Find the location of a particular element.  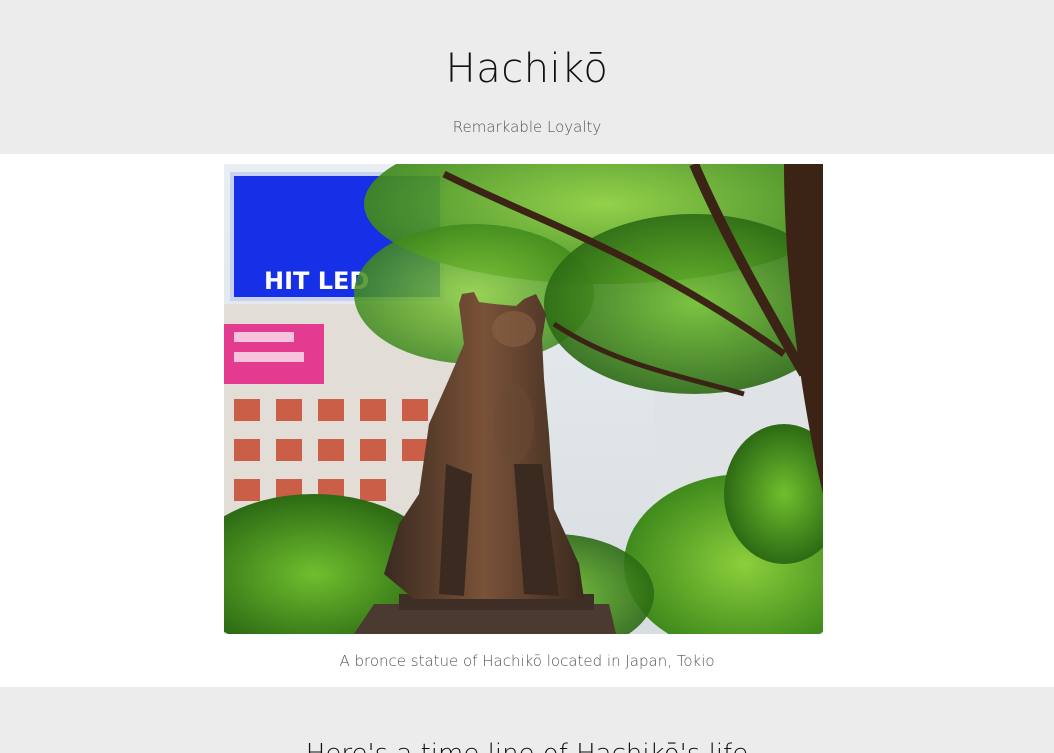

timeline-heading: Here's a time line of Hachikō's life is located at coordinates (527, 746).